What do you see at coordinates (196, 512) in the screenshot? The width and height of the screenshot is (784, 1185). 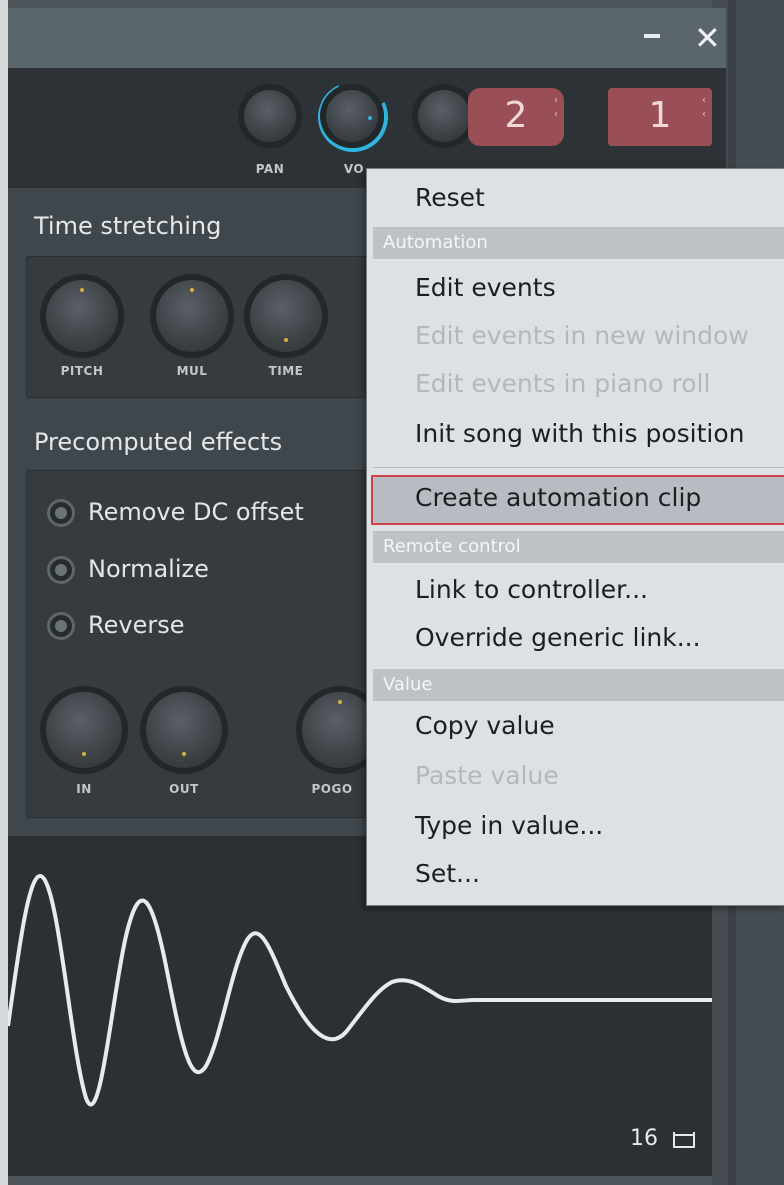 I see `remove-dc-offset-label: Remove DC offset` at bounding box center [196, 512].